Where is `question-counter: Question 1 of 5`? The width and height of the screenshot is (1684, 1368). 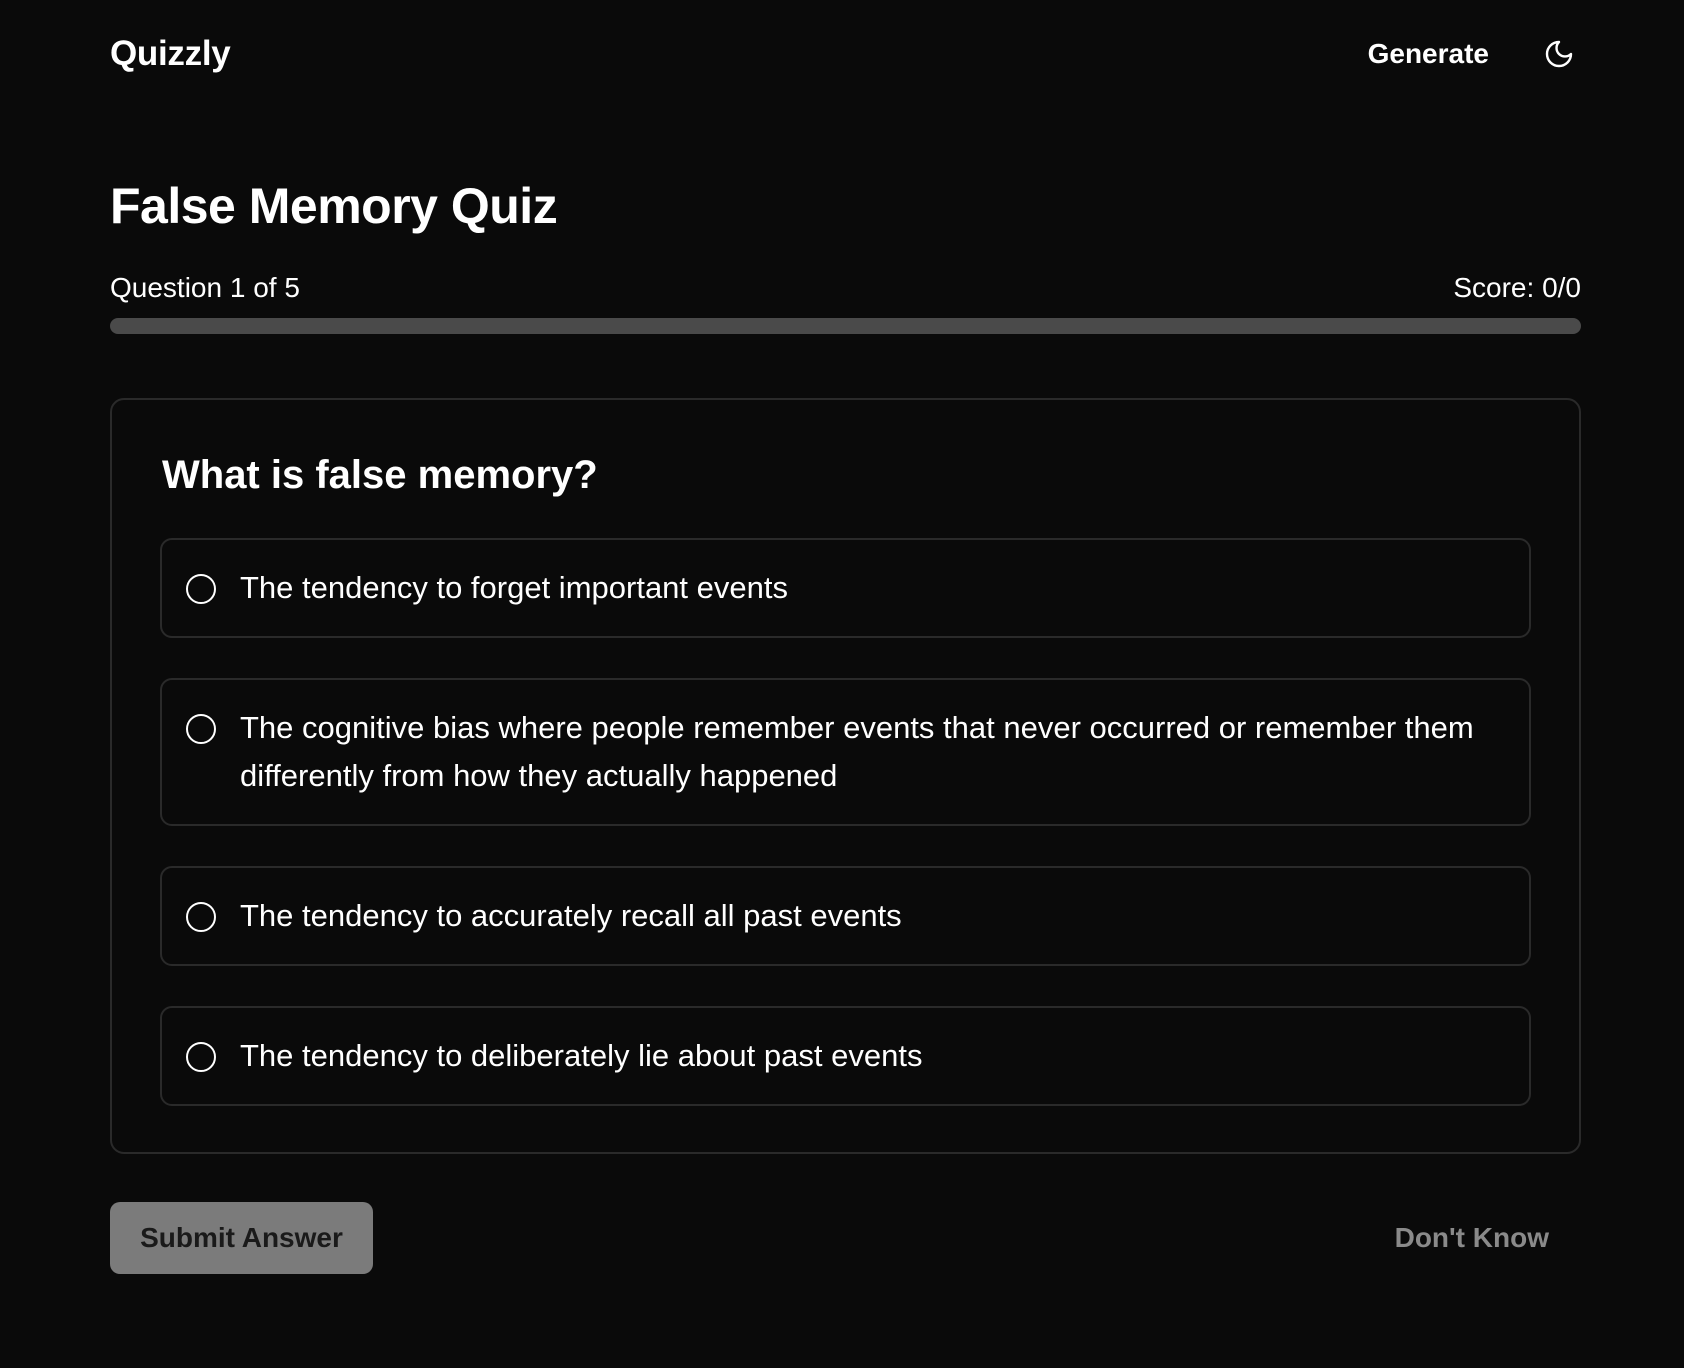
question-counter: Question 1 of 5 is located at coordinates (205, 287).